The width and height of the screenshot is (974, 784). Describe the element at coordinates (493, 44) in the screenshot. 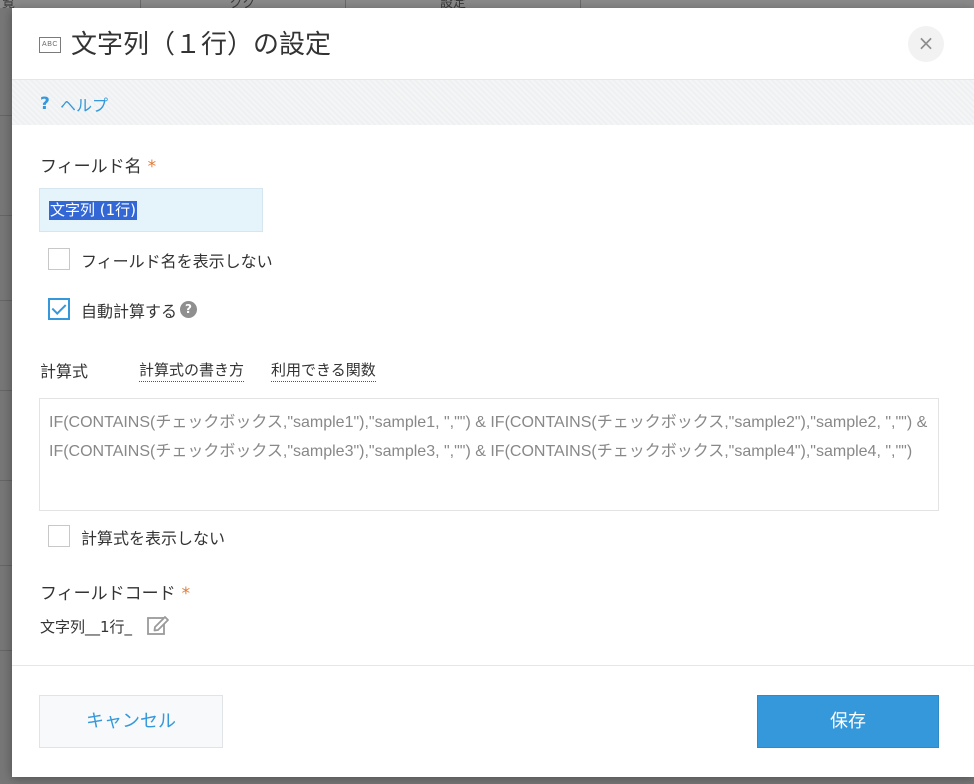

I see `dialog-header: ABC 文字列（１行）の設定 ×` at that location.